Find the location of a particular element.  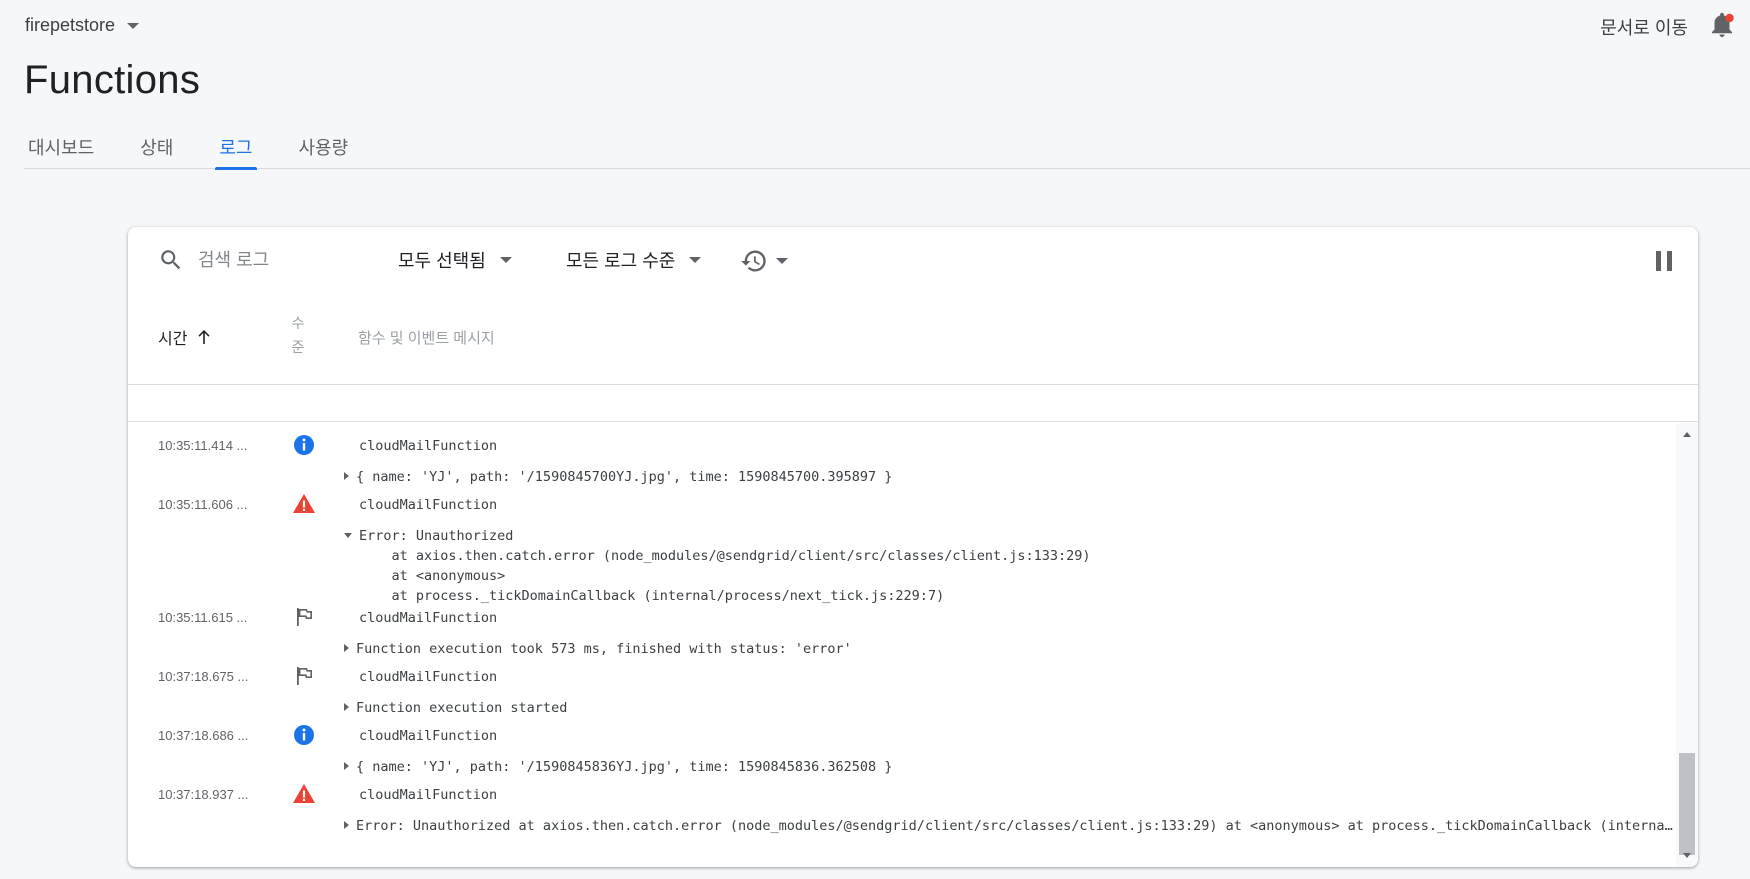

log-level-label: 모든 로그 수준 is located at coordinates (621, 261).